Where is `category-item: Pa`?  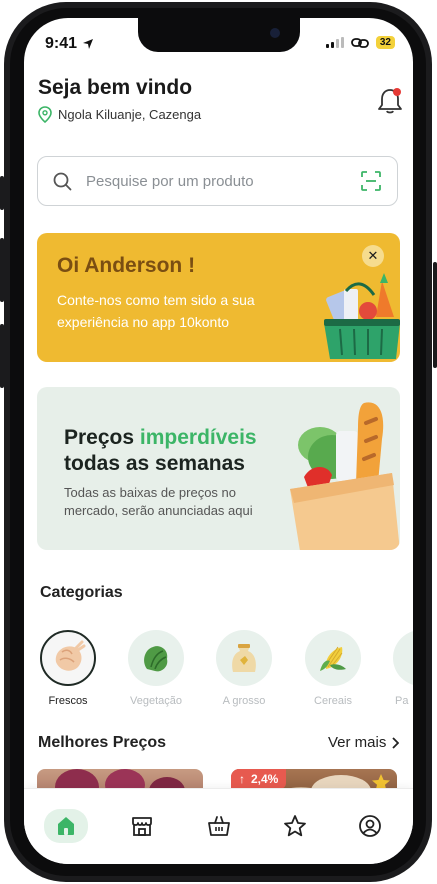 category-item: Pa is located at coordinates (401, 668).